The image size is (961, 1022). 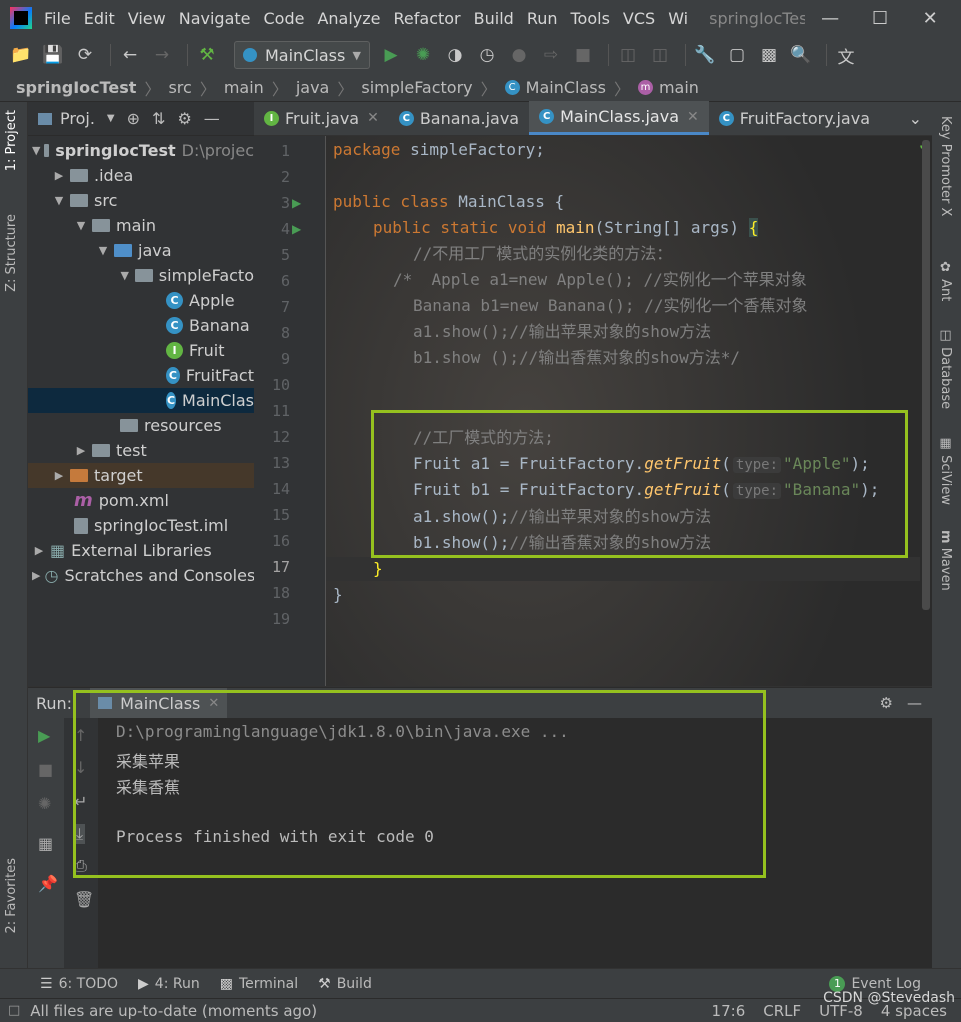 What do you see at coordinates (53, 55) in the screenshot?
I see `save-icon: 💾` at bounding box center [53, 55].